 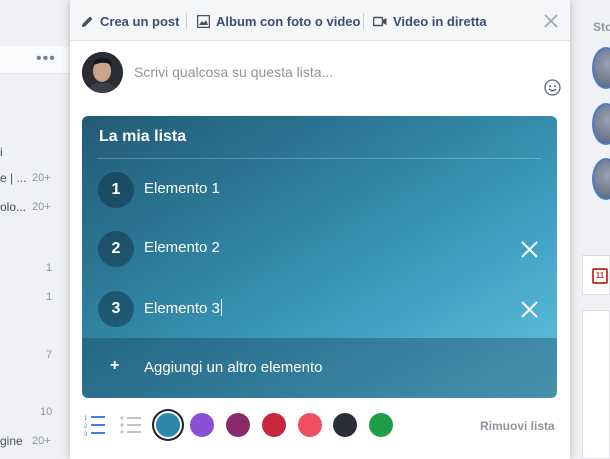 What do you see at coordinates (517, 426) in the screenshot?
I see `remove-list-button: Rimuovi lista` at bounding box center [517, 426].